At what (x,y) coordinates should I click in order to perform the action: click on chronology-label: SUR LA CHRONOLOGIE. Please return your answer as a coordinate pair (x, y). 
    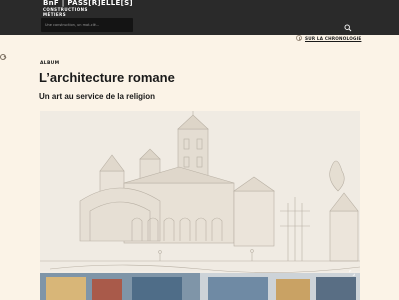
    Looking at the image, I should click on (333, 38).